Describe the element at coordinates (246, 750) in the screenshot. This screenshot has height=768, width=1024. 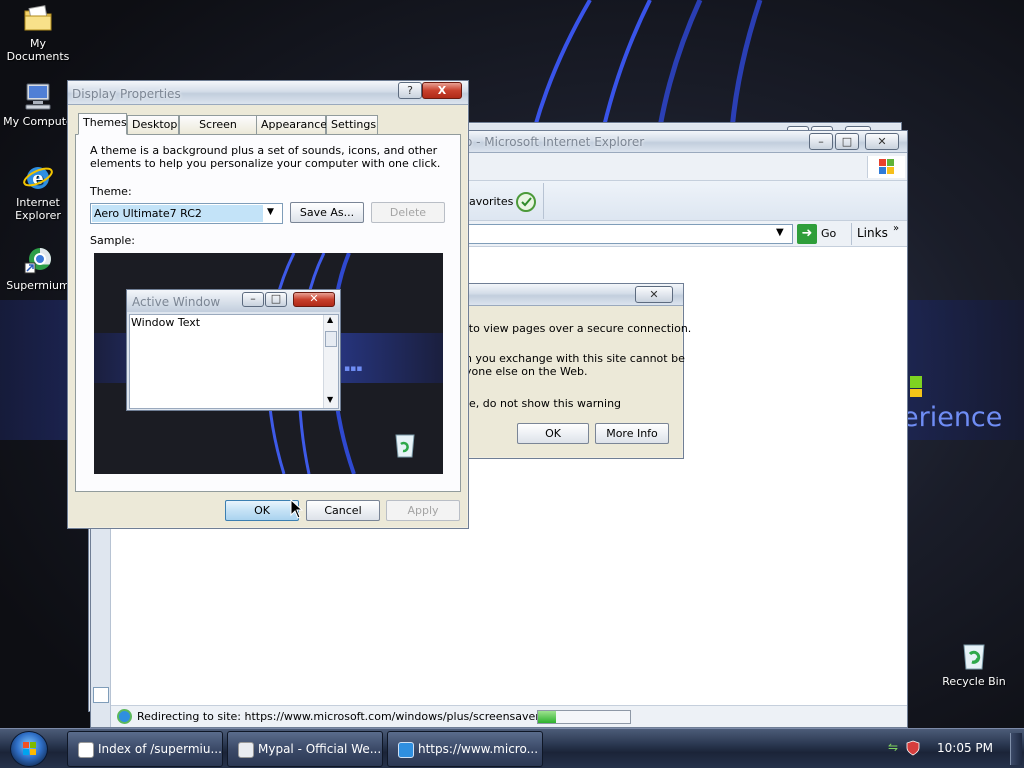
I see `mypal-icon` at that location.